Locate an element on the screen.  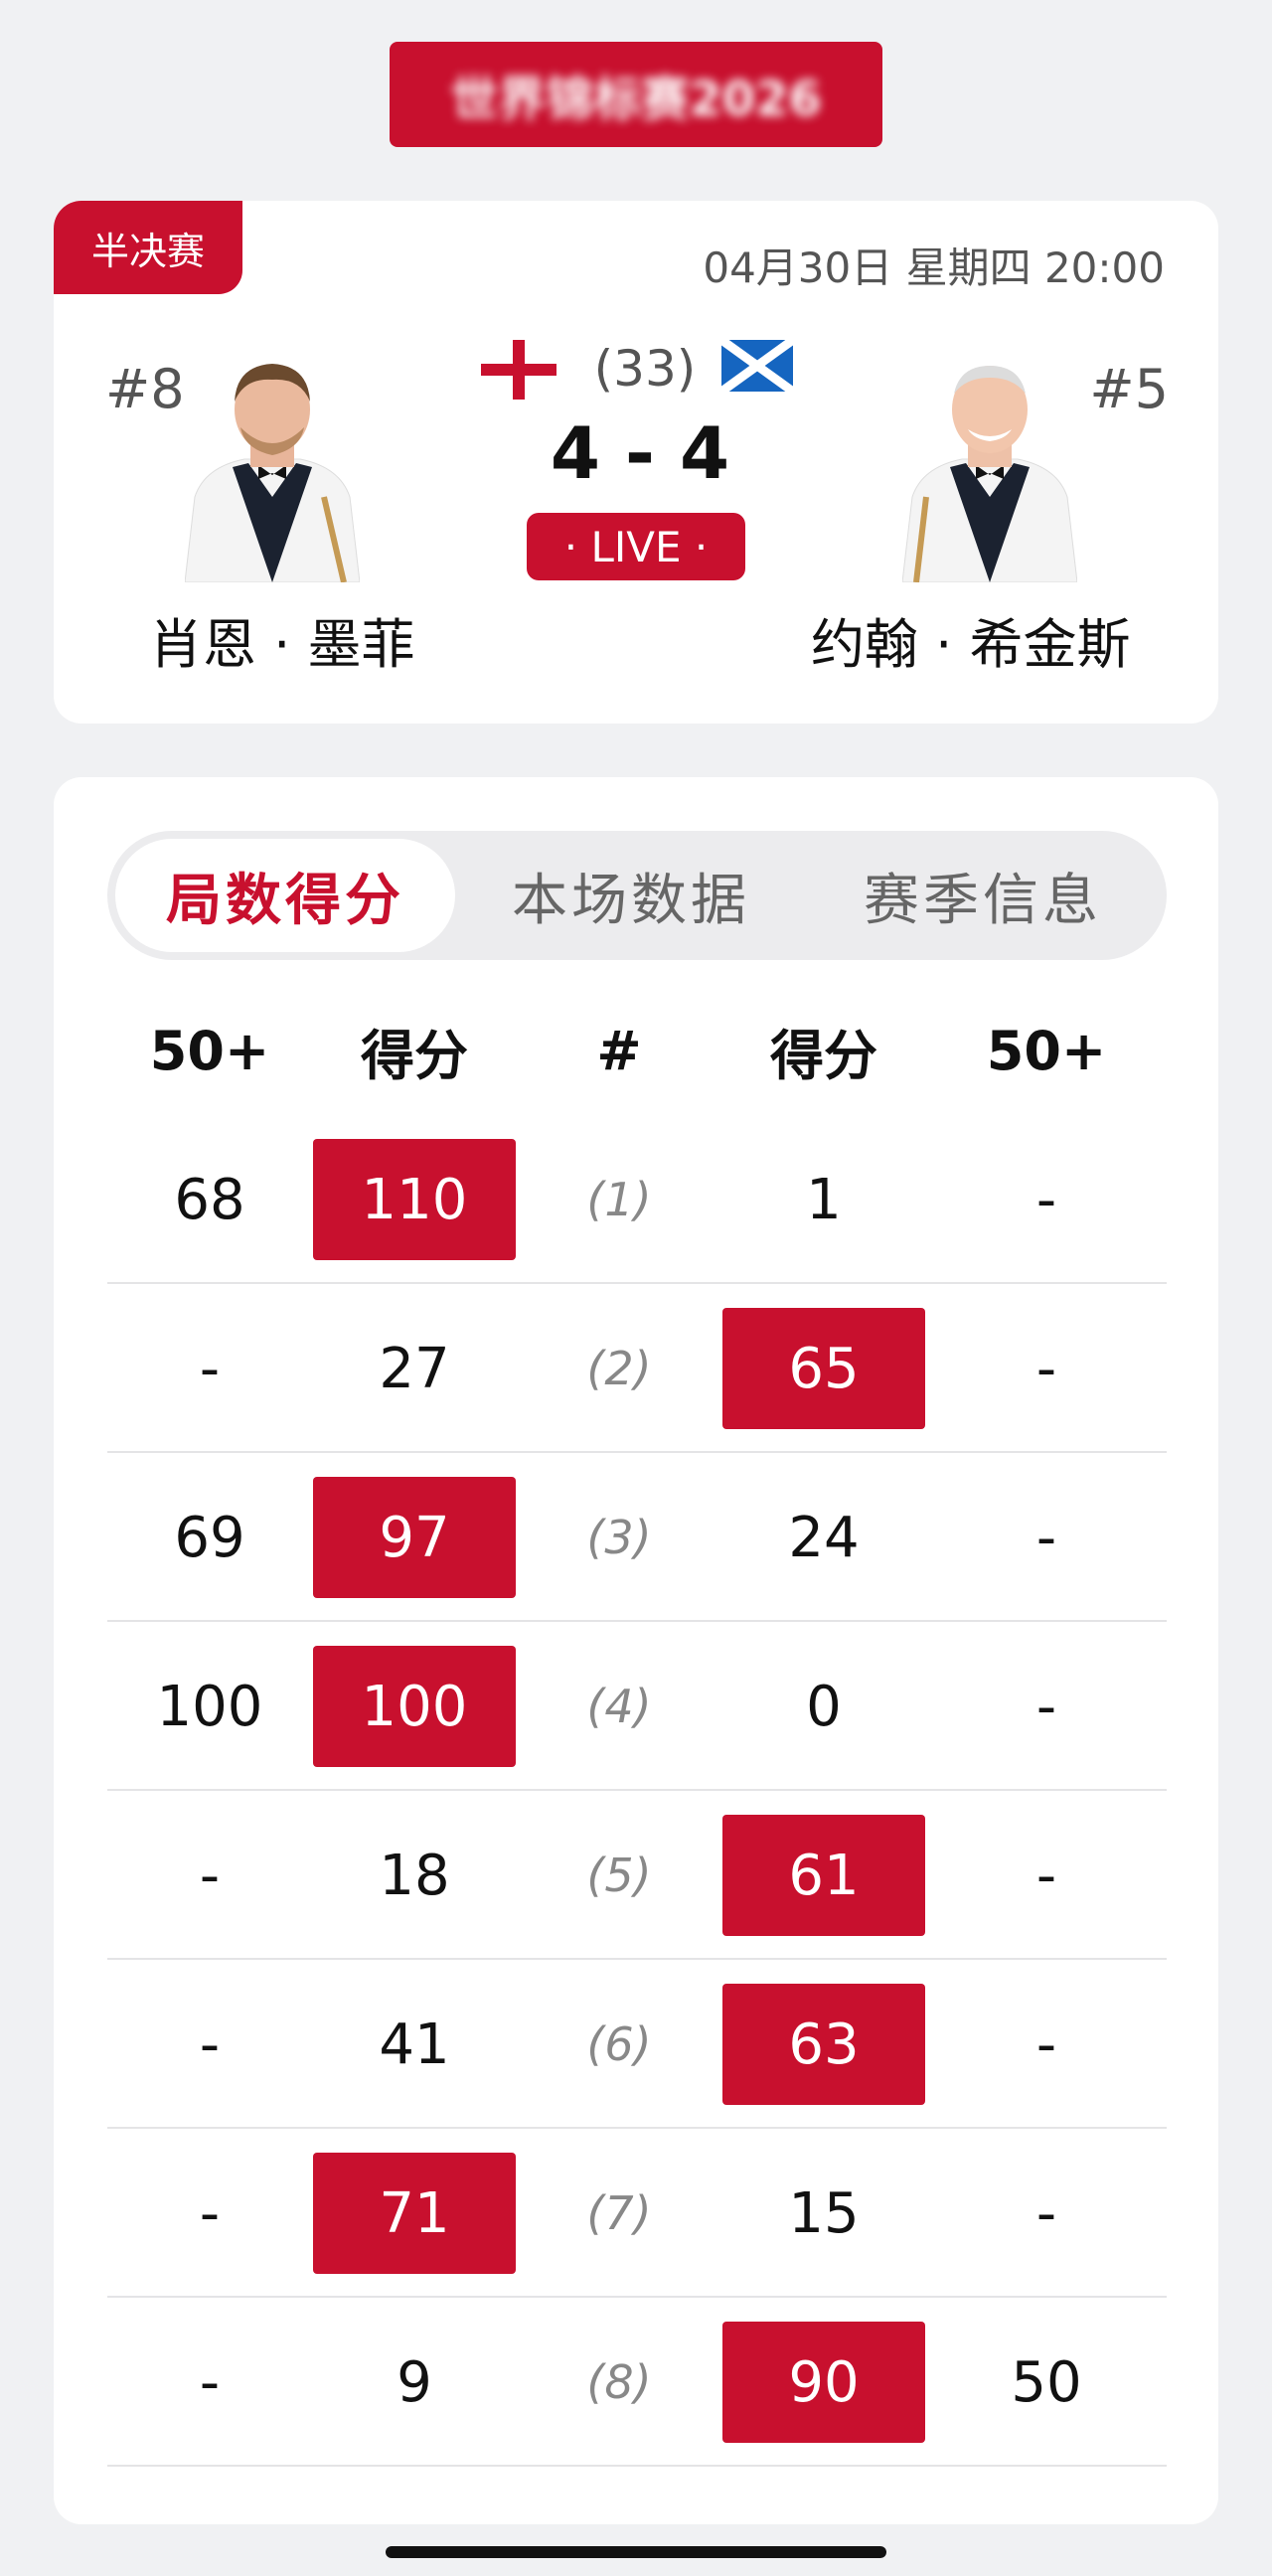
header-frame-number: # is located at coordinates (619, 1050).